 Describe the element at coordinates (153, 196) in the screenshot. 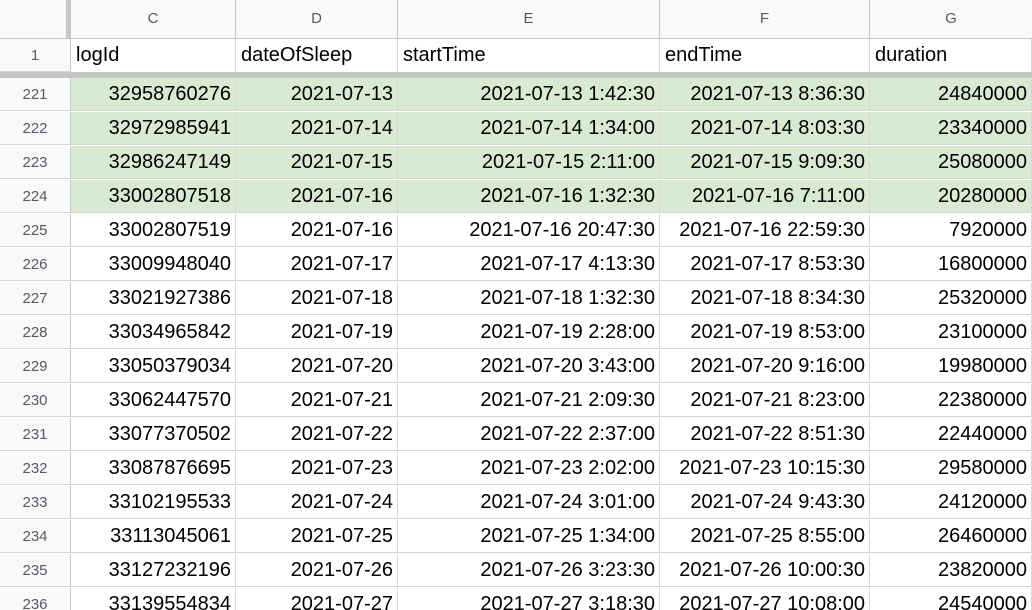

I see `cell-logid: 33002807518` at that location.